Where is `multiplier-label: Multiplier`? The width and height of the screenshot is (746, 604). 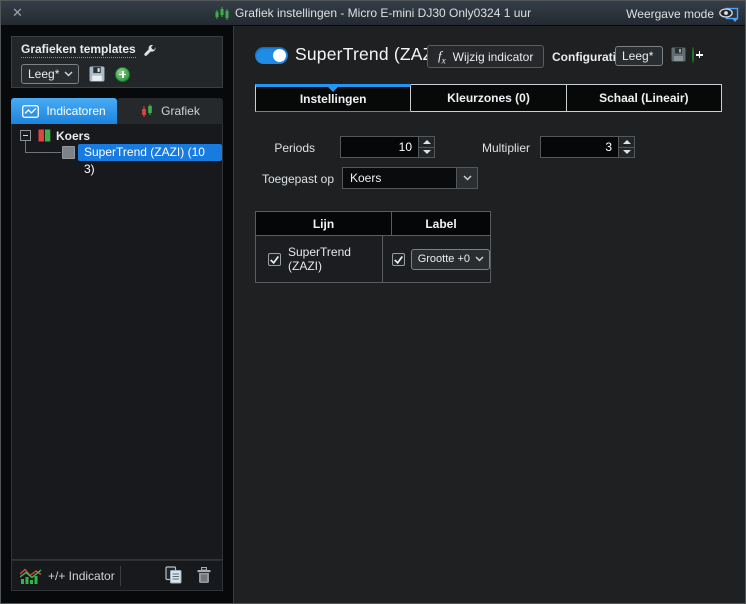 multiplier-label: Multiplier is located at coordinates (505, 148).